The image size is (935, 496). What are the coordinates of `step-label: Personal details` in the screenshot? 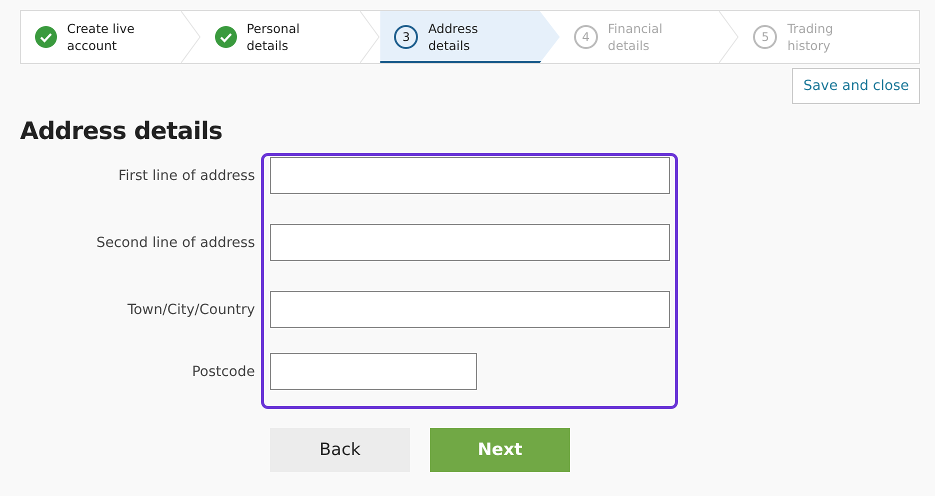 It's located at (273, 37).